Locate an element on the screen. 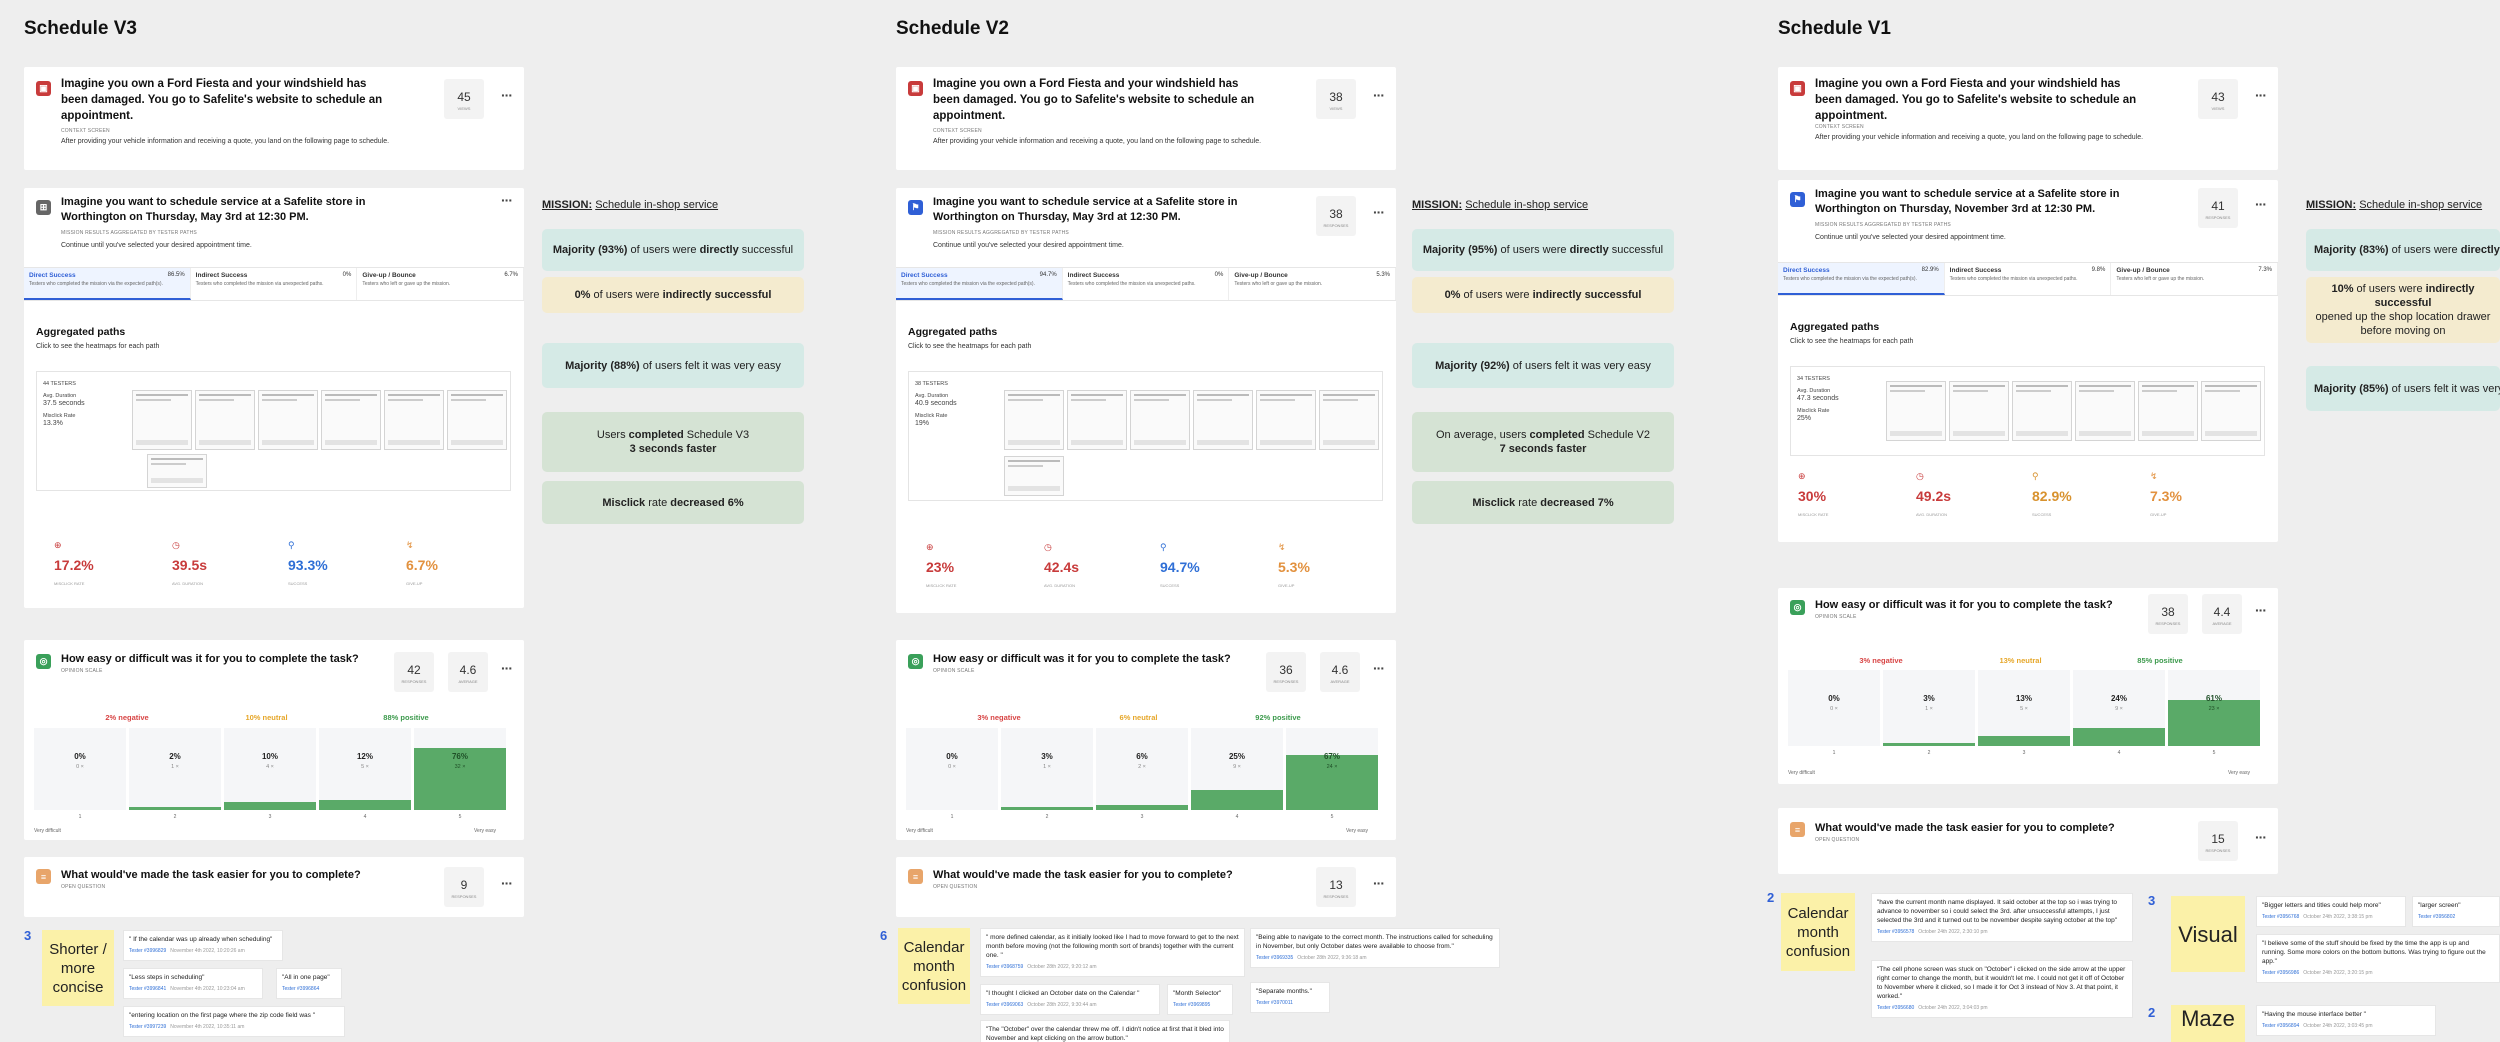  positive-label: 85% positive is located at coordinates (2160, 660).